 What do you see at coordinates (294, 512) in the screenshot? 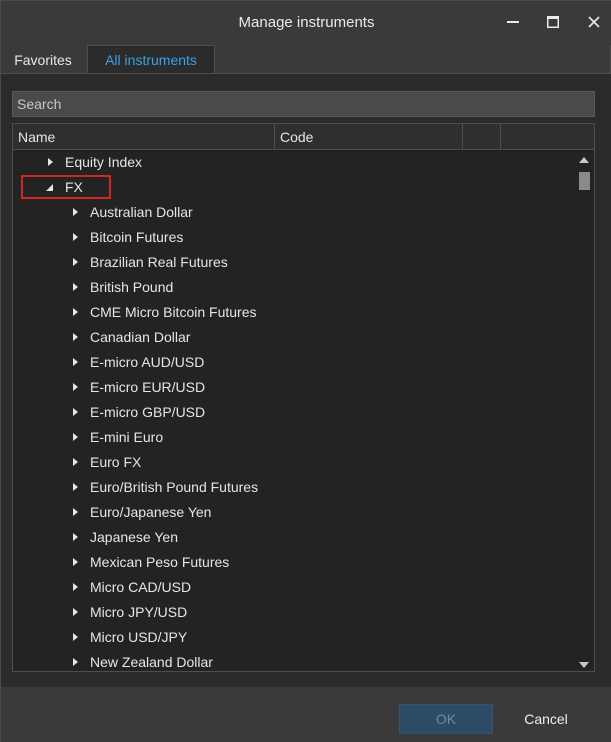
I see `tree-row: Euro/Japanese Yen` at bounding box center [294, 512].